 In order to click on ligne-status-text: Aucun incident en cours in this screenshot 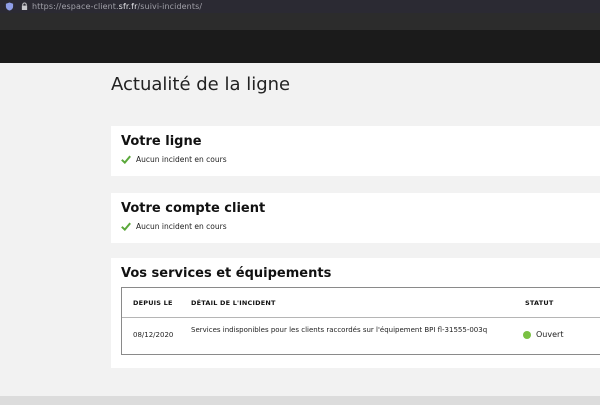, I will do `click(181, 159)`.